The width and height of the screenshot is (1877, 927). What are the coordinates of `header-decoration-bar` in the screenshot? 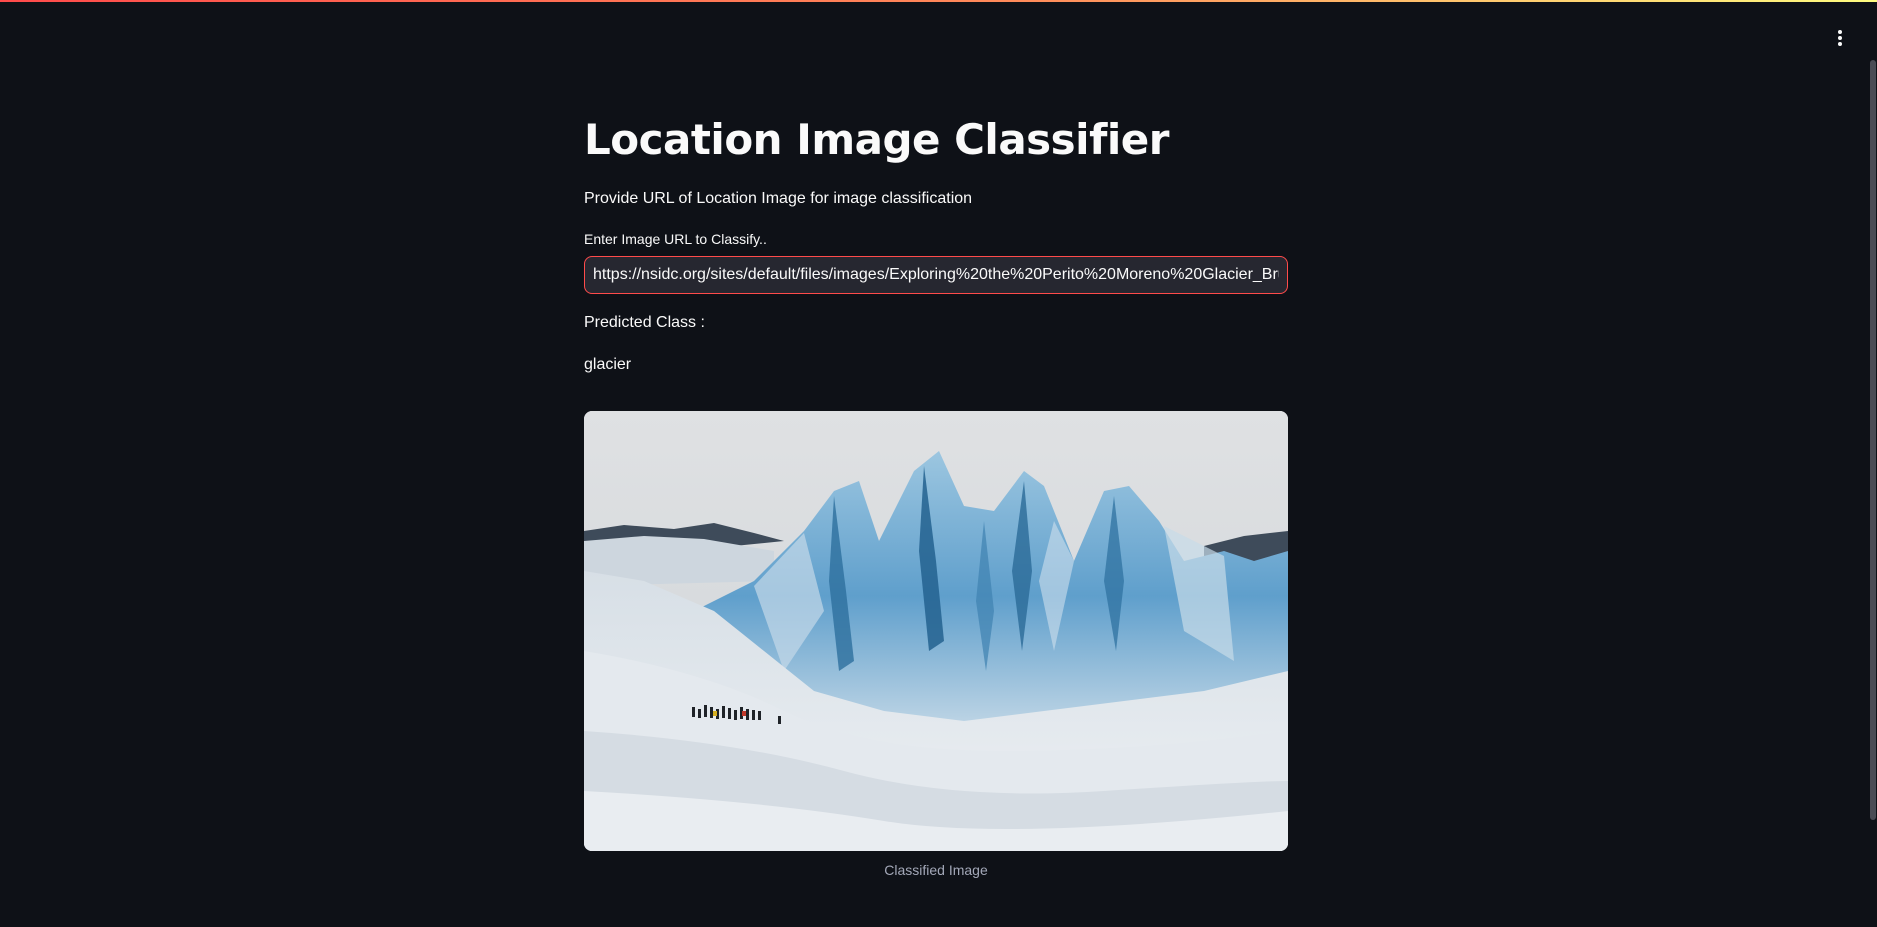 It's located at (938, 1).